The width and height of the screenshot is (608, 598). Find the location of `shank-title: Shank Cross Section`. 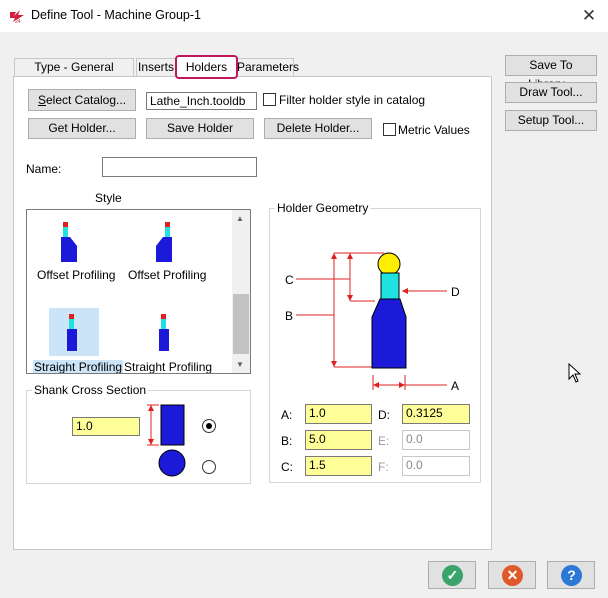

shank-title: Shank Cross Section is located at coordinates (90, 390).